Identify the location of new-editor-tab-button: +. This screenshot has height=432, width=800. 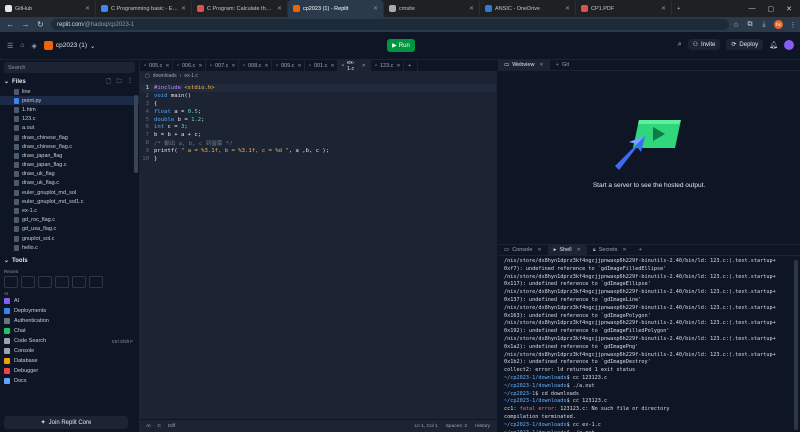
(411, 65).